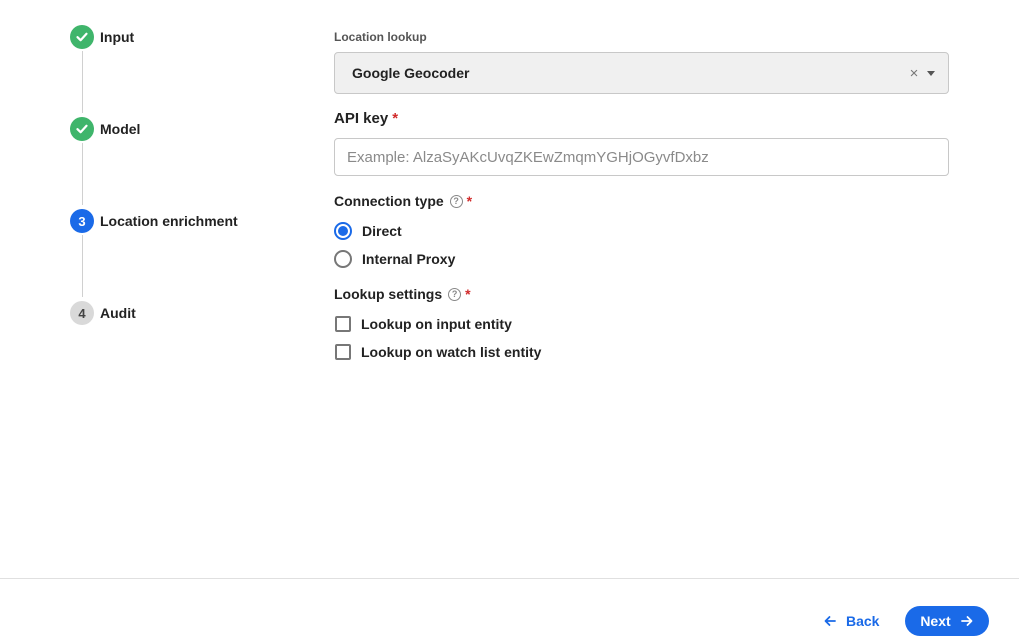 This screenshot has height=643, width=1019. What do you see at coordinates (118, 313) in the screenshot?
I see `step-label: Audit` at bounding box center [118, 313].